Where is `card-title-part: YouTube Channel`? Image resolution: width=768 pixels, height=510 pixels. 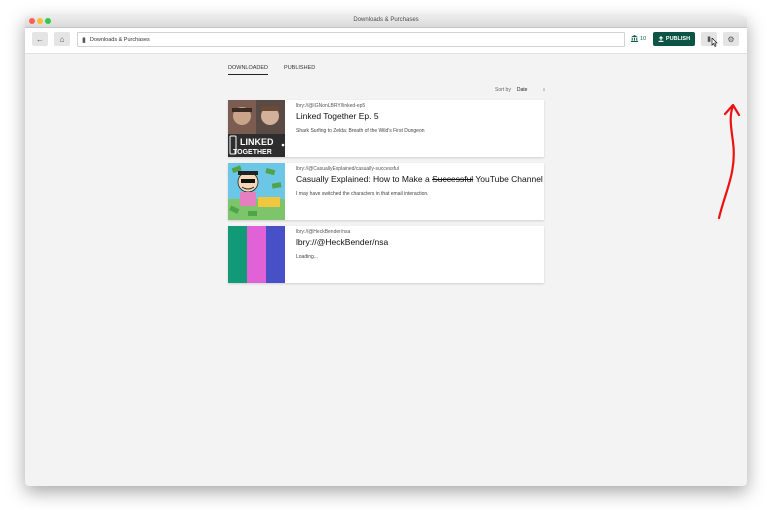 card-title-part: YouTube Channel is located at coordinates (508, 179).